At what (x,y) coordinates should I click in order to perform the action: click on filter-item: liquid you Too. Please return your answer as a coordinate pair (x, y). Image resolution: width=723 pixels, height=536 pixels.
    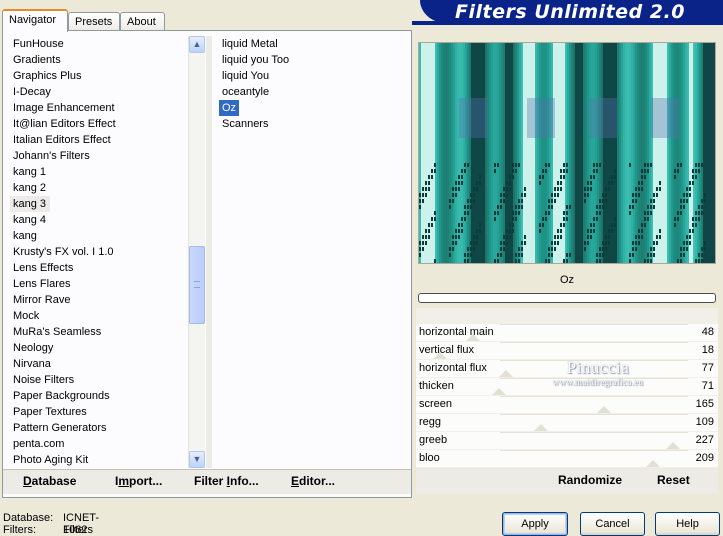
    Looking at the image, I should click on (314, 60).